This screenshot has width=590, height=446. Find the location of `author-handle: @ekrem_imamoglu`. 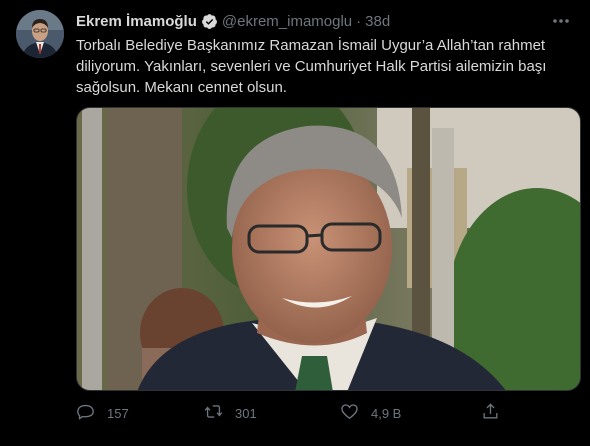

author-handle: @ekrem_imamoglu is located at coordinates (287, 21).